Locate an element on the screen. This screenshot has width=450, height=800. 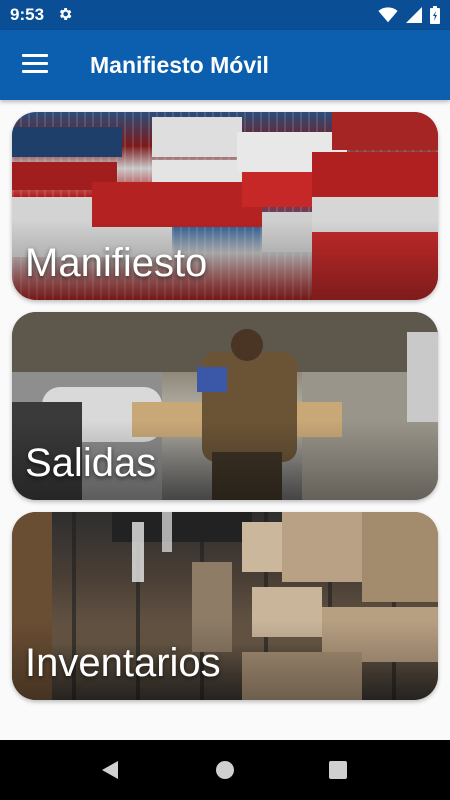
card-label-manifiesto: Manifiesto is located at coordinates (116, 263).